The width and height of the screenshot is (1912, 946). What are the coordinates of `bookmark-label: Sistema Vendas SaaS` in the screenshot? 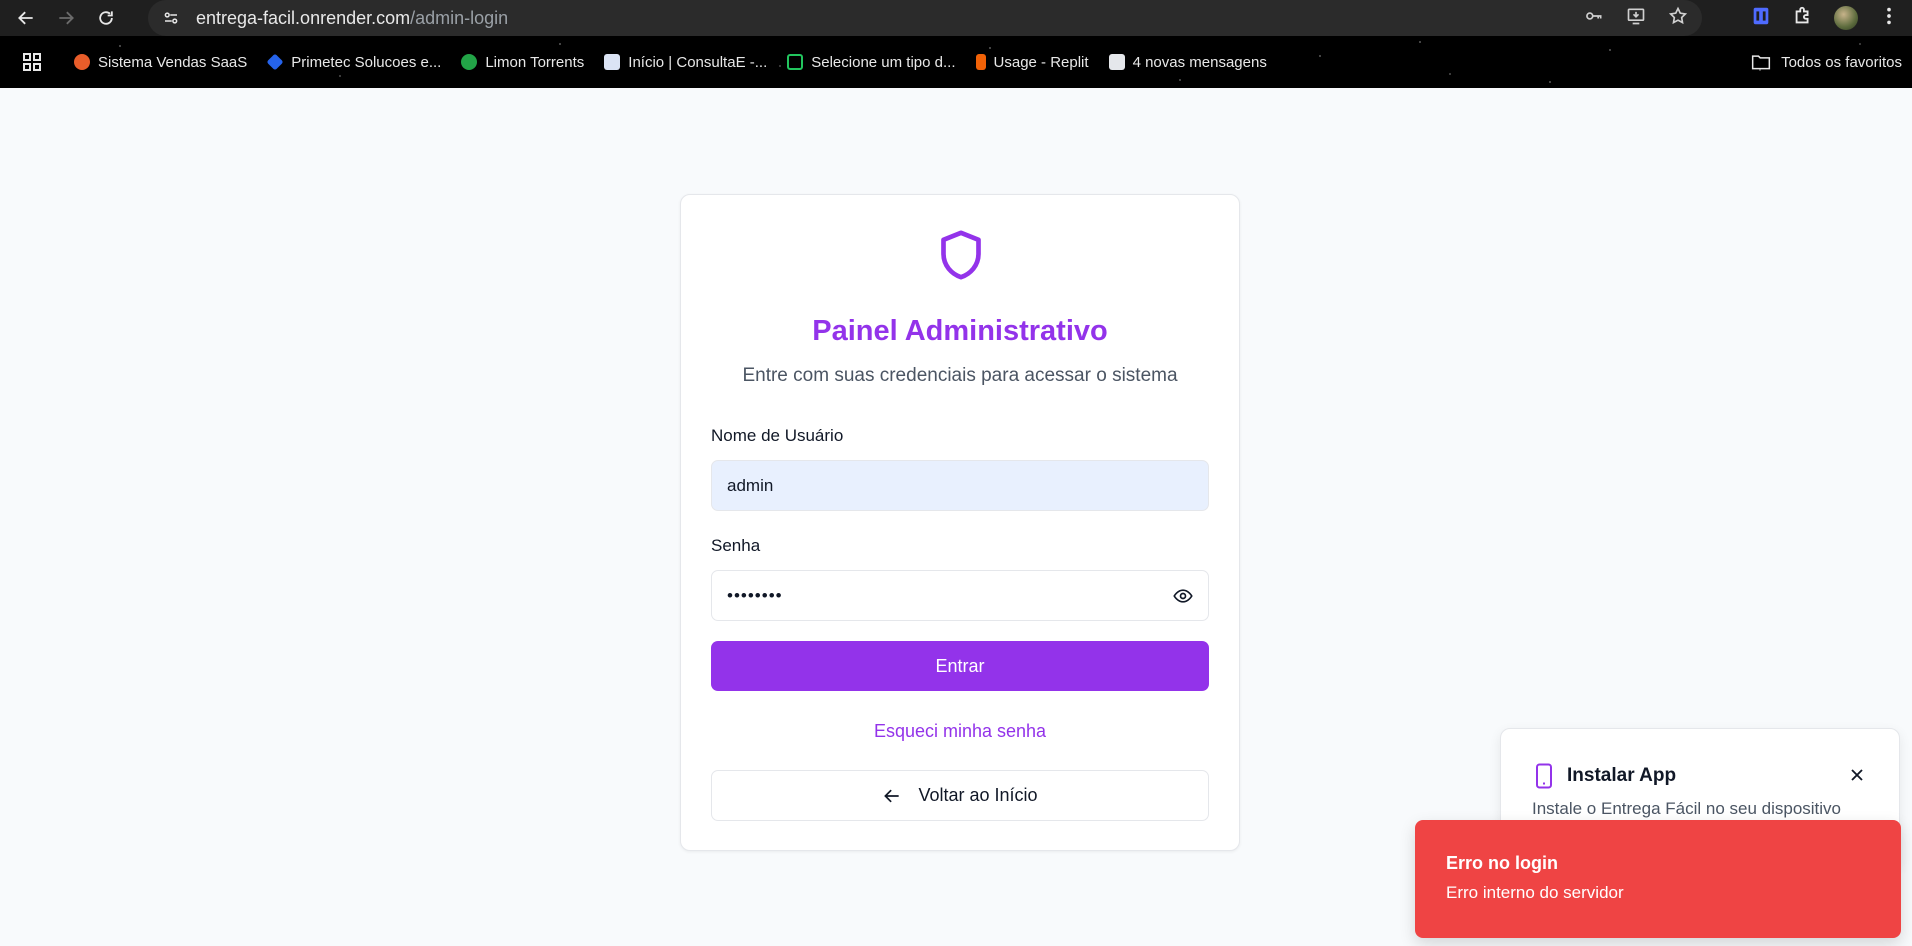 It's located at (173, 62).